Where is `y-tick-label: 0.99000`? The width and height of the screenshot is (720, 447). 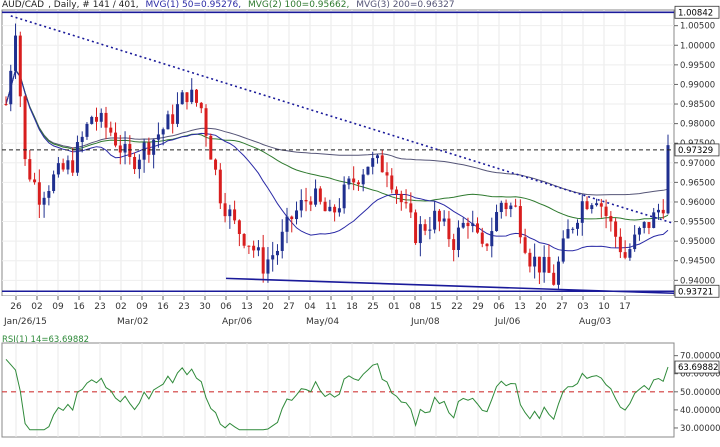 y-tick-label: 0.99000 is located at coordinates (697, 85).